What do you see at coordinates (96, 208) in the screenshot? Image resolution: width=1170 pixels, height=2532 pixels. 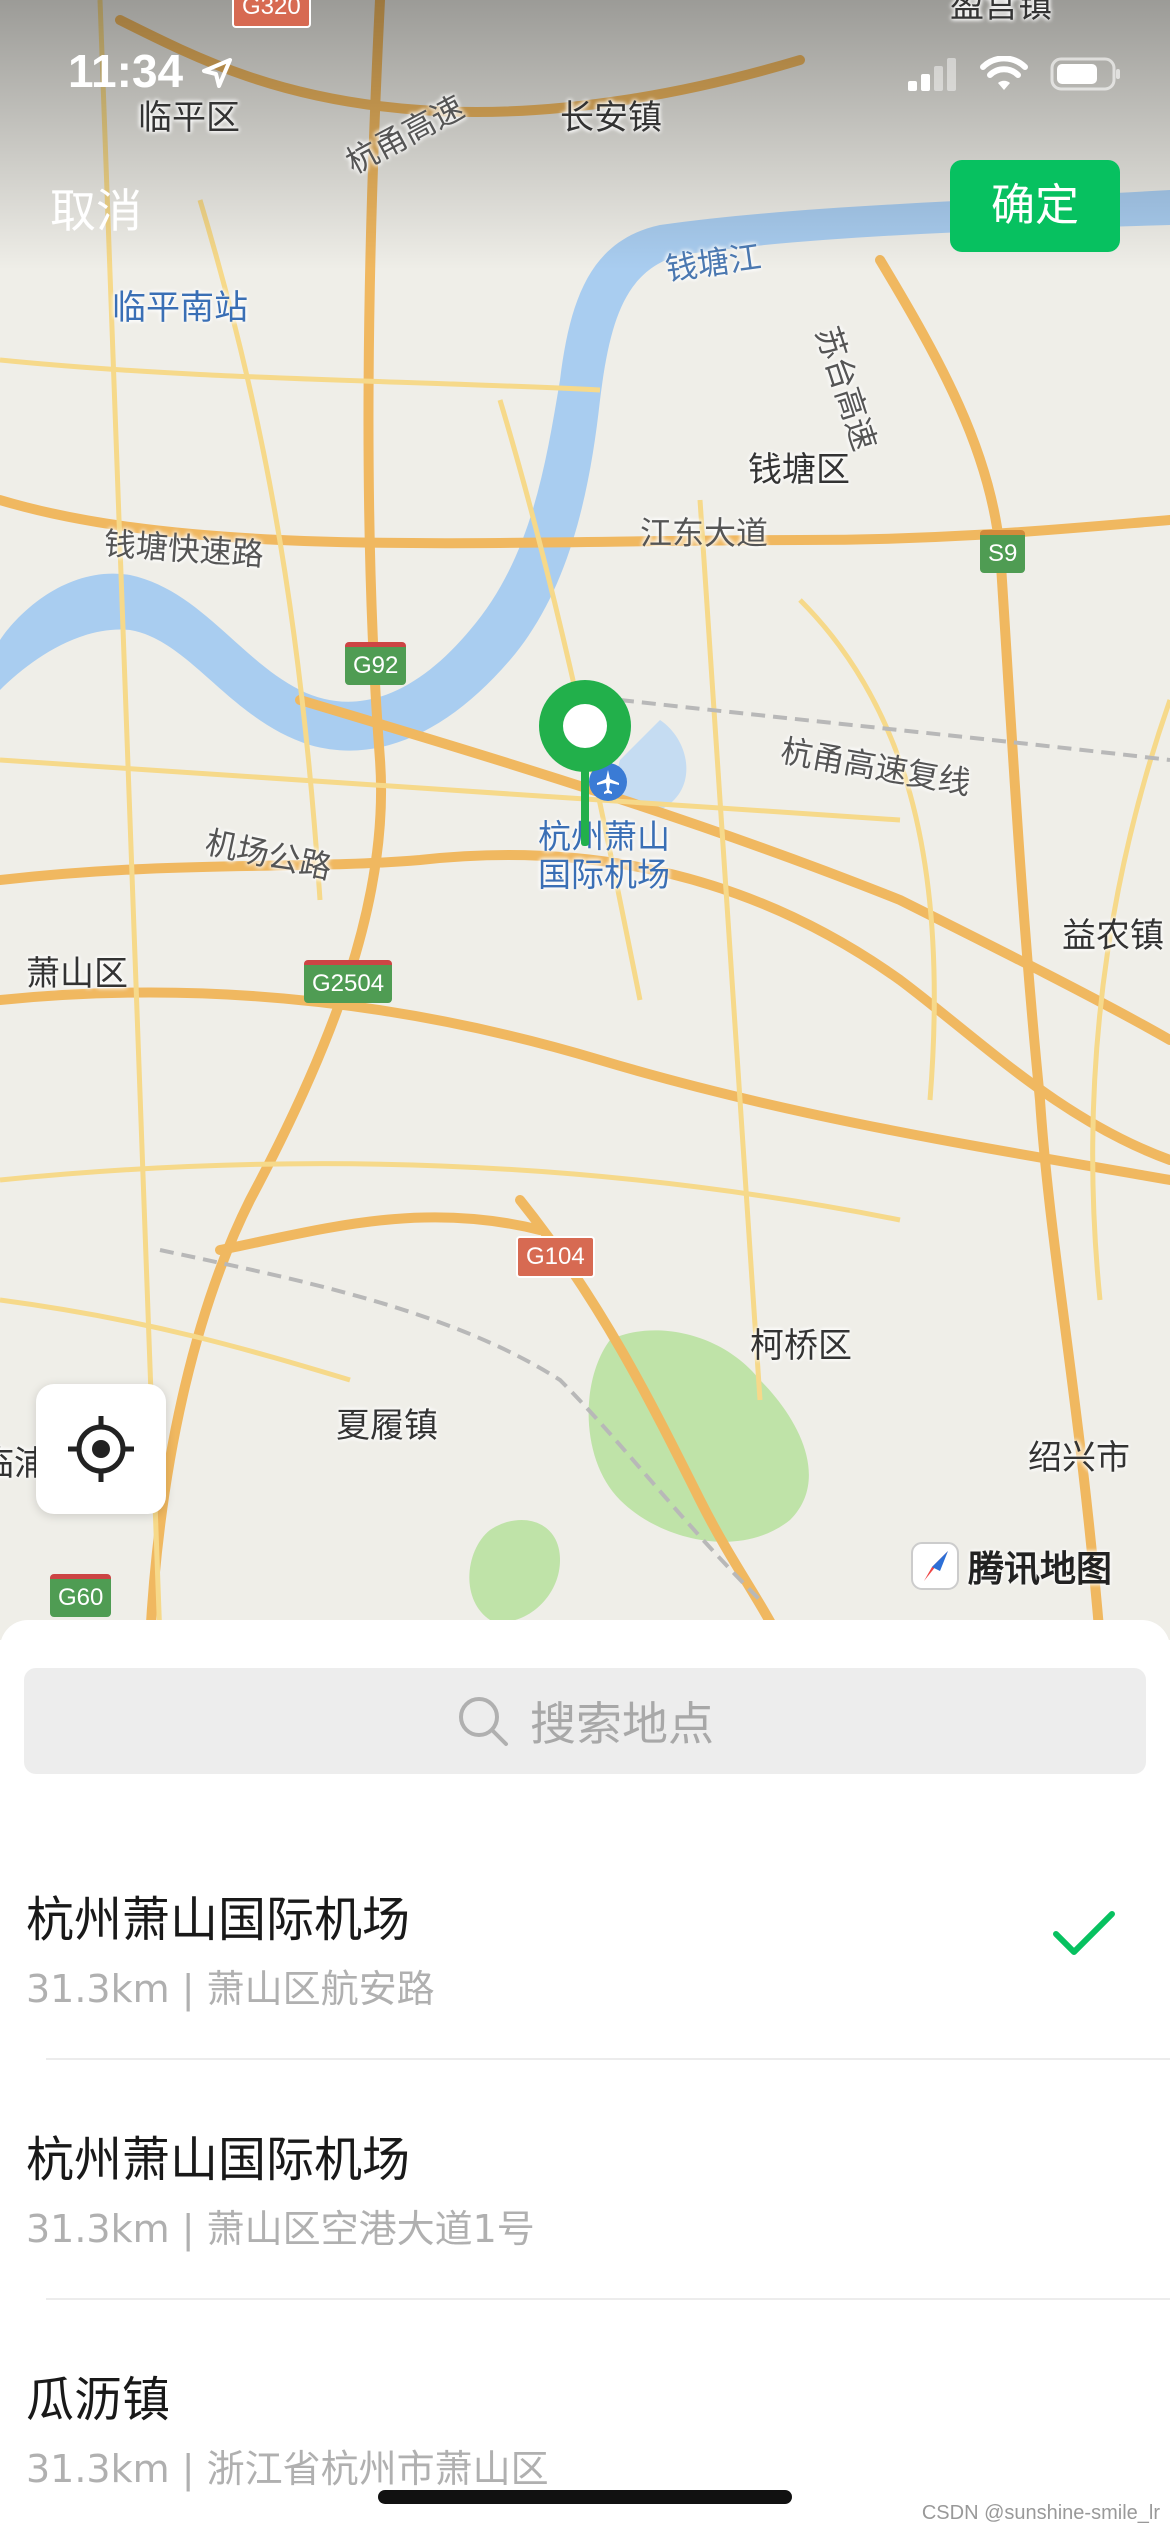 I see `cancel-button: 取消` at bounding box center [96, 208].